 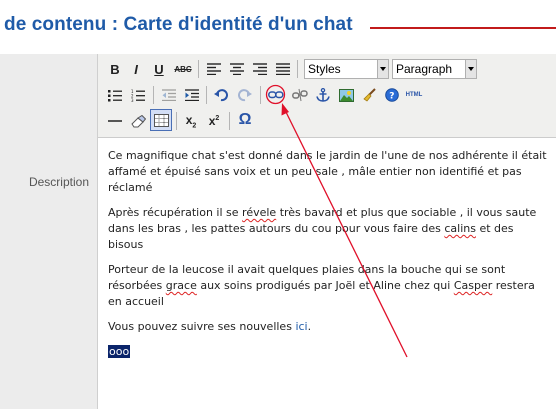 I want to click on cleanup-button, so click(x=369, y=95).